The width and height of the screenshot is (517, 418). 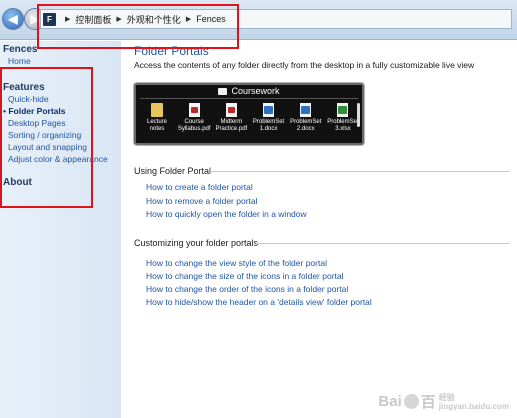 What do you see at coordinates (231, 118) in the screenshot?
I see `portal-file: Midterm Practice.pdf` at bounding box center [231, 118].